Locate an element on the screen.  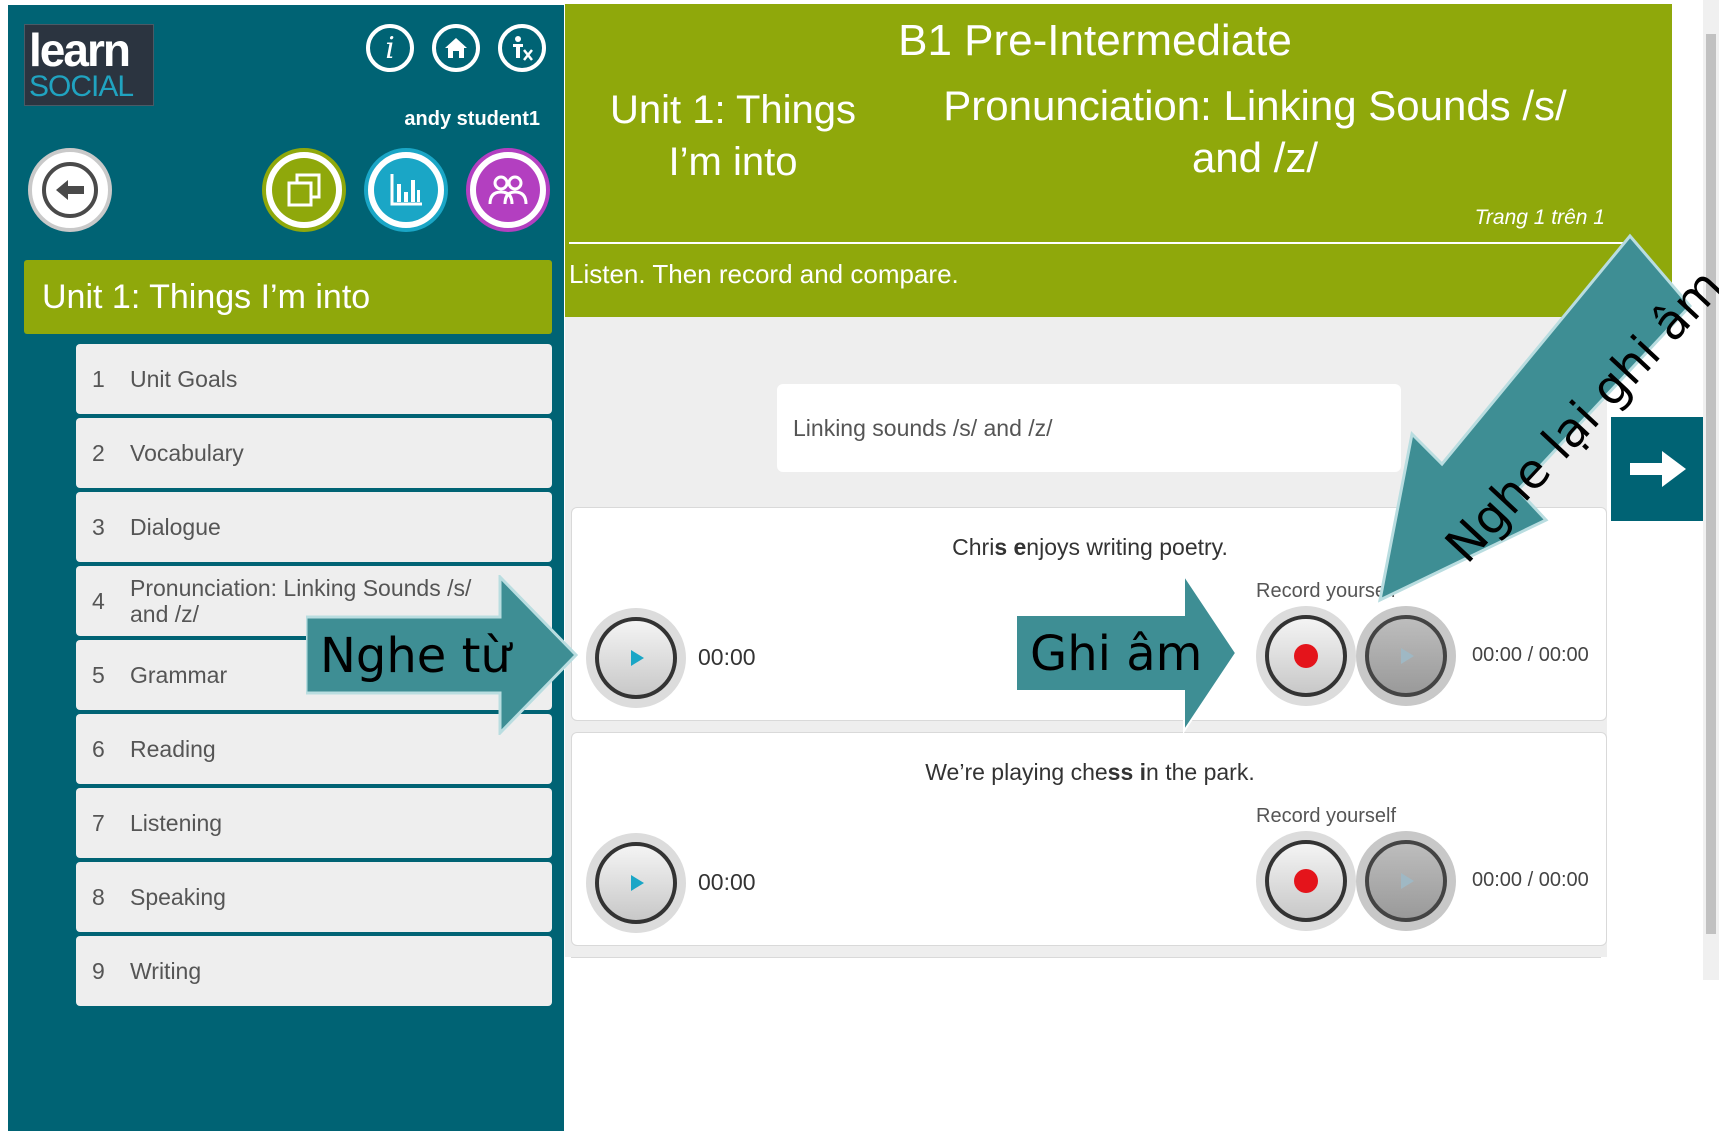
home-icon is located at coordinates (456, 48).